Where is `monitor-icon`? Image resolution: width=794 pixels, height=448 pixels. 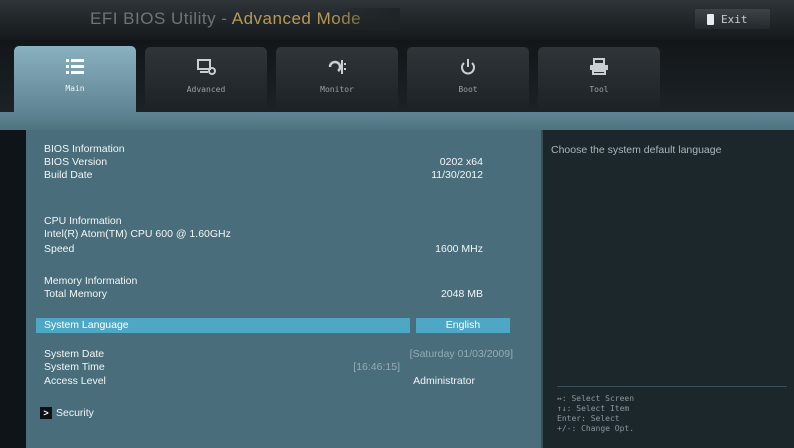
monitor-icon is located at coordinates (337, 67).